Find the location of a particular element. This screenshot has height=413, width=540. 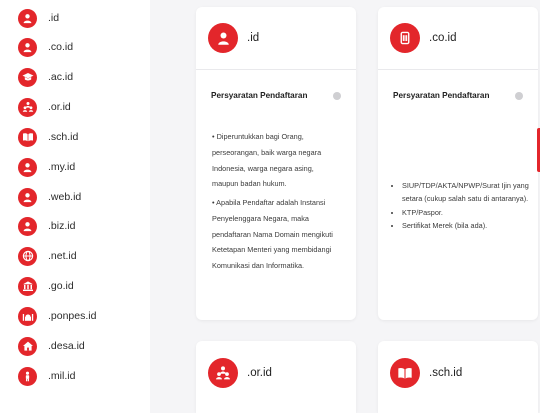

mosque-icon is located at coordinates (27, 316).